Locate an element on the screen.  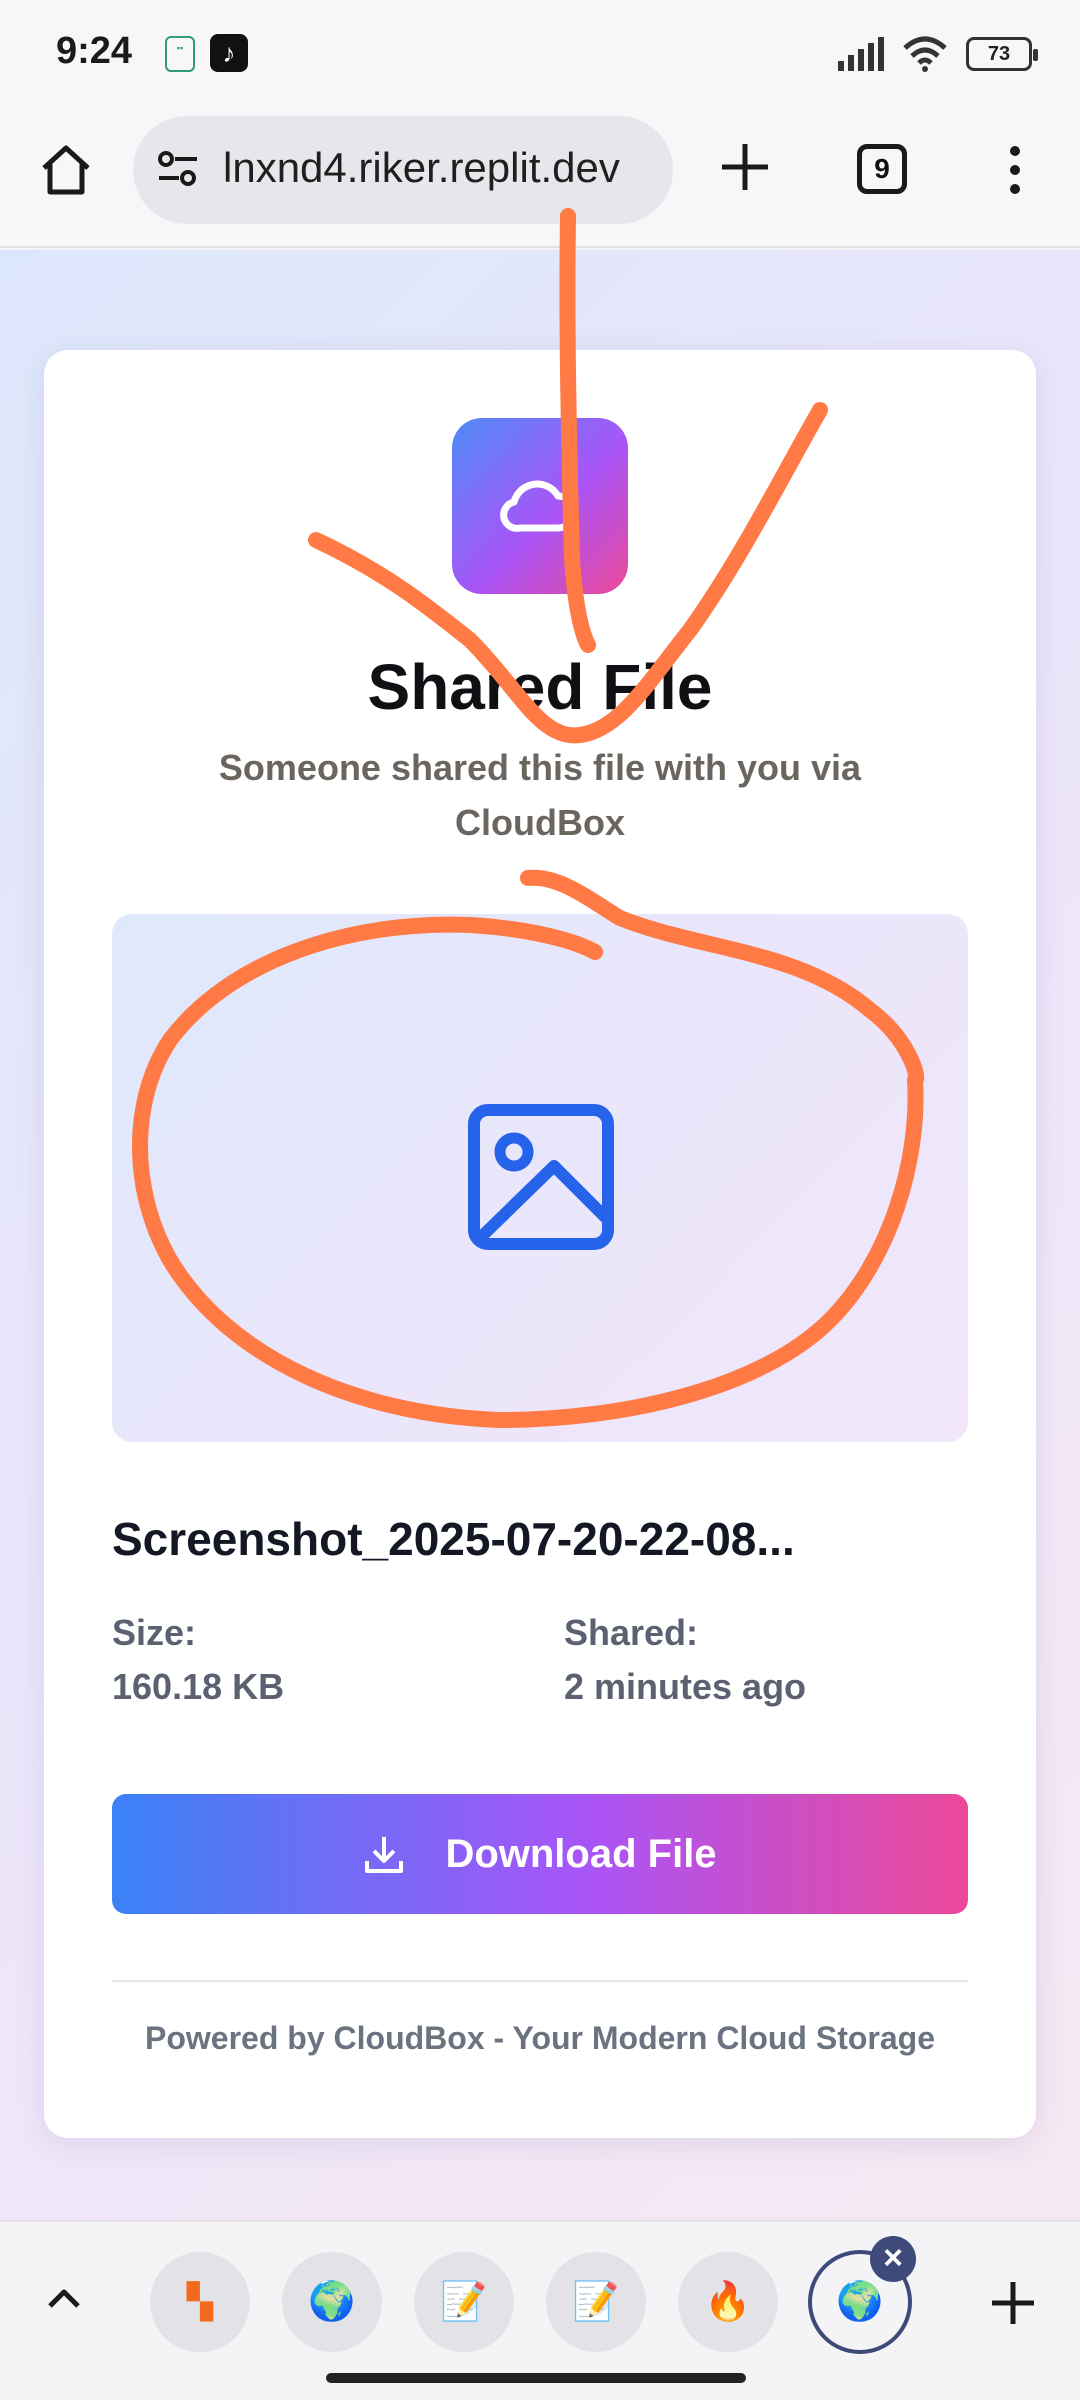
status-bar: 9:24 ▪▪ ♪ 73 is located at coordinates (540, 55).